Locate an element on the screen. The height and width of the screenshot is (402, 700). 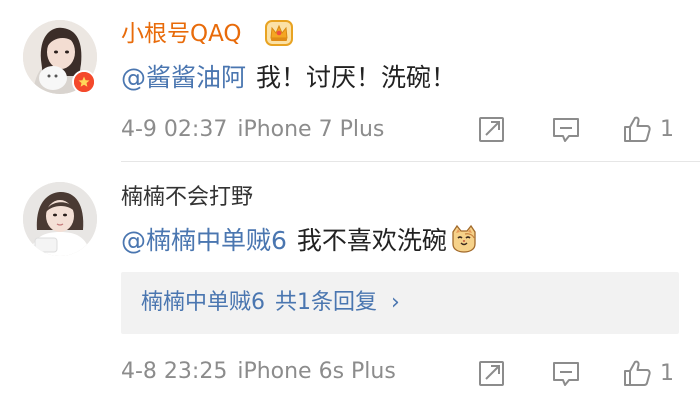
mention-link: @酱酱油阿 is located at coordinates (183, 77).